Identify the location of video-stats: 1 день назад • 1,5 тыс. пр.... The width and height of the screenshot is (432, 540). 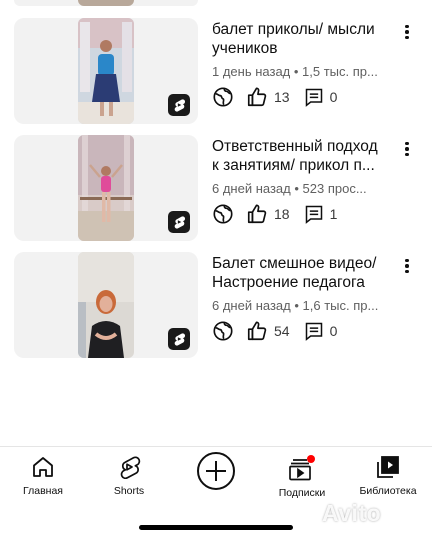
(295, 71).